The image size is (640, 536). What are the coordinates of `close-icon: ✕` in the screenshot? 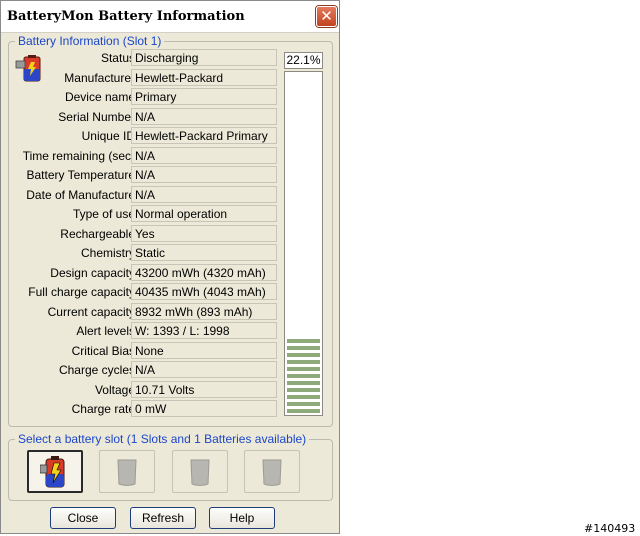 It's located at (326, 16).